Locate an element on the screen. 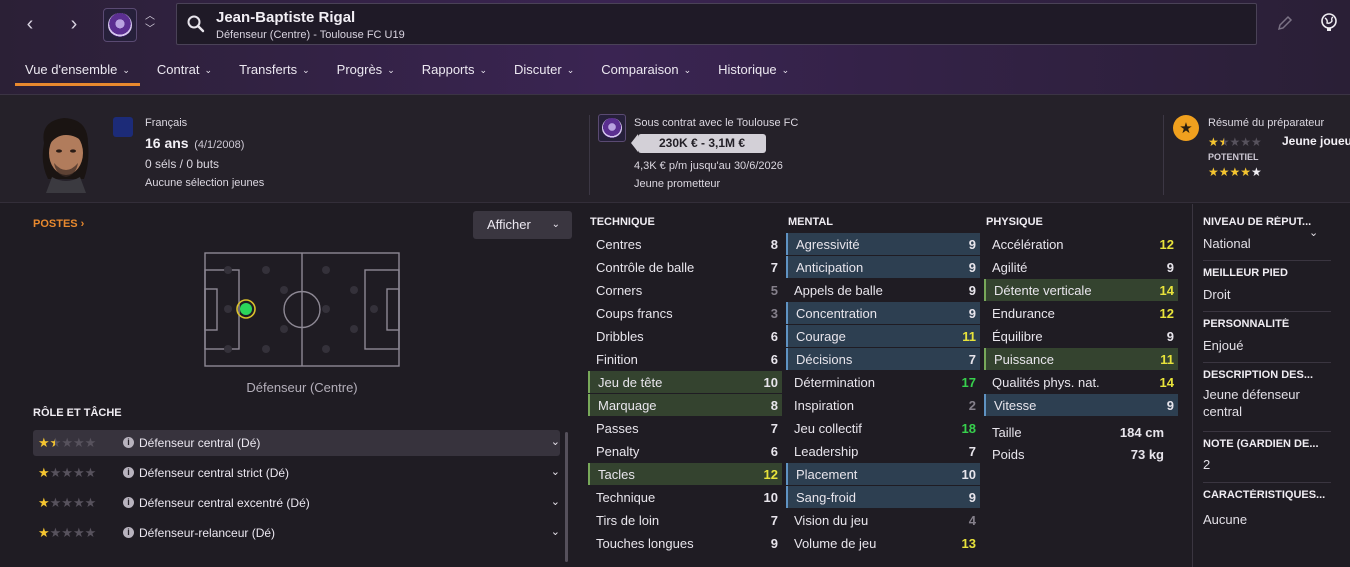 This screenshot has height=567, width=1350. attribute-name: Coups francs is located at coordinates (634, 313).